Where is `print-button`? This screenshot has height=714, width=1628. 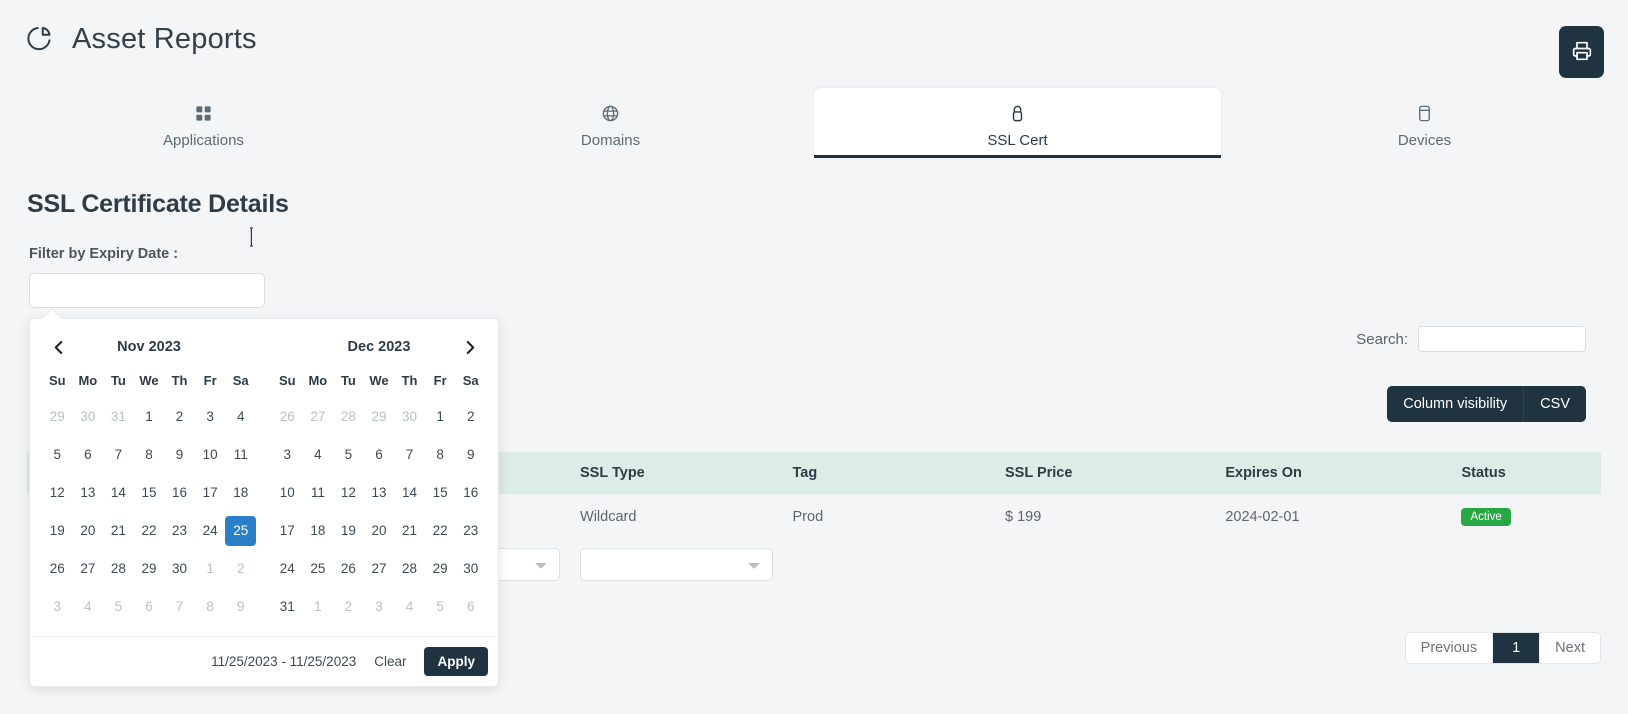
print-button is located at coordinates (1581, 52).